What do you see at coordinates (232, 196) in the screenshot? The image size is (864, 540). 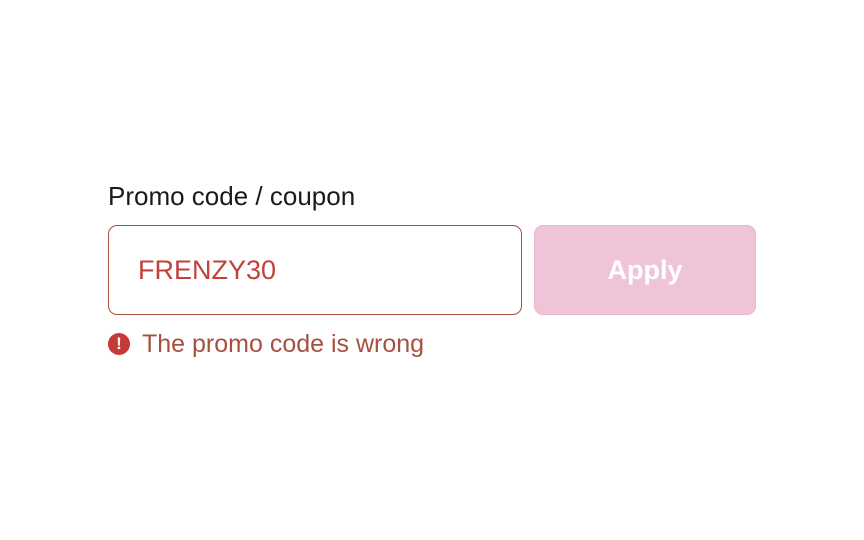 I see `promo-code-label: Promo code / coupon` at bounding box center [232, 196].